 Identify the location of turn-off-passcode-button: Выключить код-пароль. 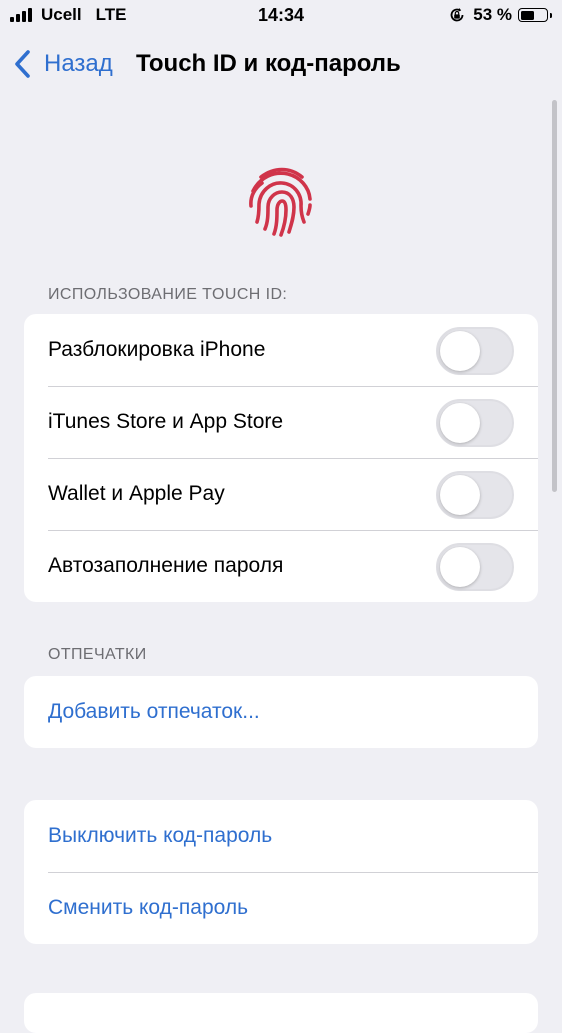
(281, 836).